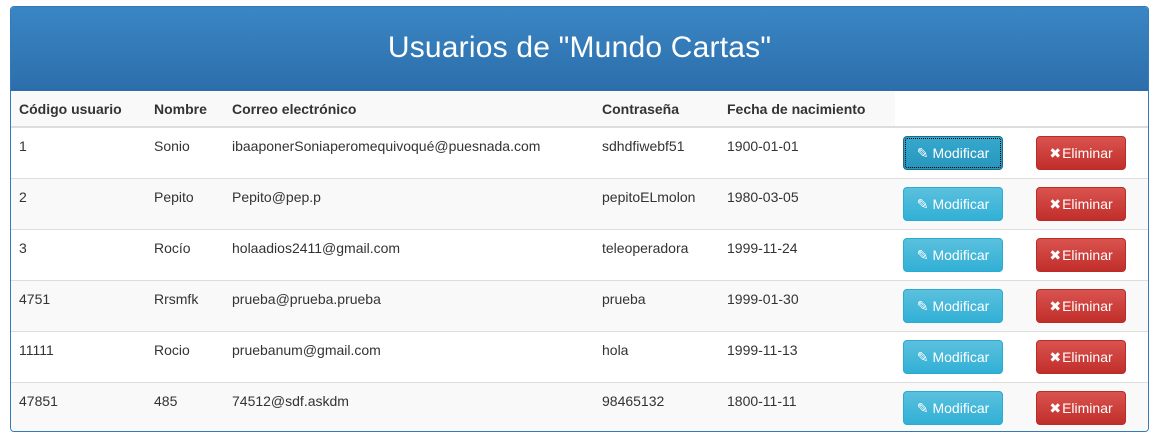 This screenshot has height=441, width=1155. Describe the element at coordinates (185, 305) in the screenshot. I see `cell-nombre: Rrsmfk` at that location.